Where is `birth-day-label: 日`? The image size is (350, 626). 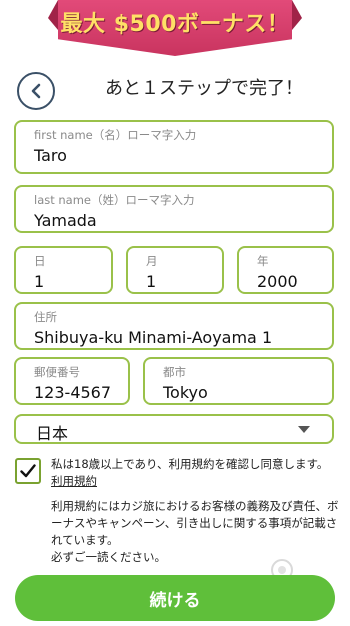
birth-day-label: 日 is located at coordinates (40, 261).